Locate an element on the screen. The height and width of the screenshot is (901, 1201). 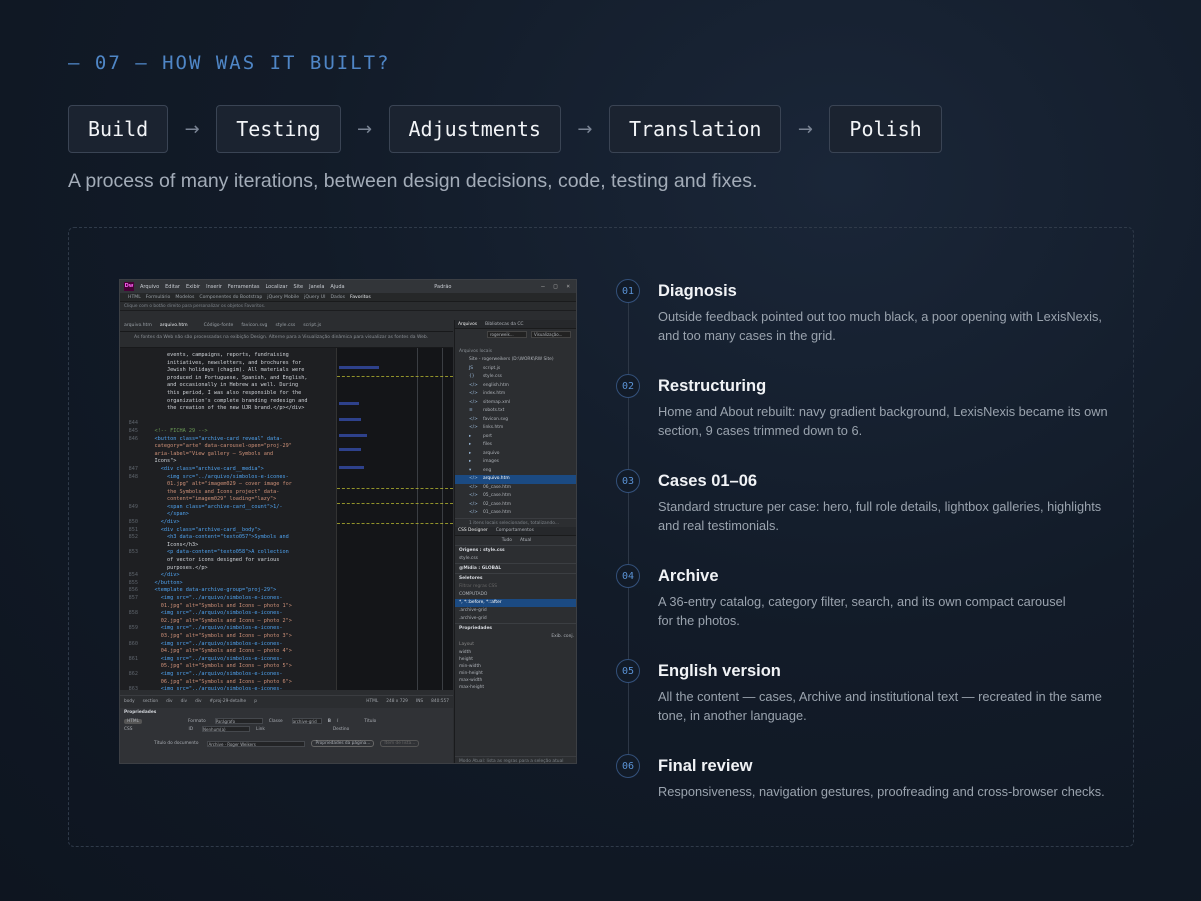
code-line: aria-label="View gallery — Symbols and is located at coordinates (227, 455).